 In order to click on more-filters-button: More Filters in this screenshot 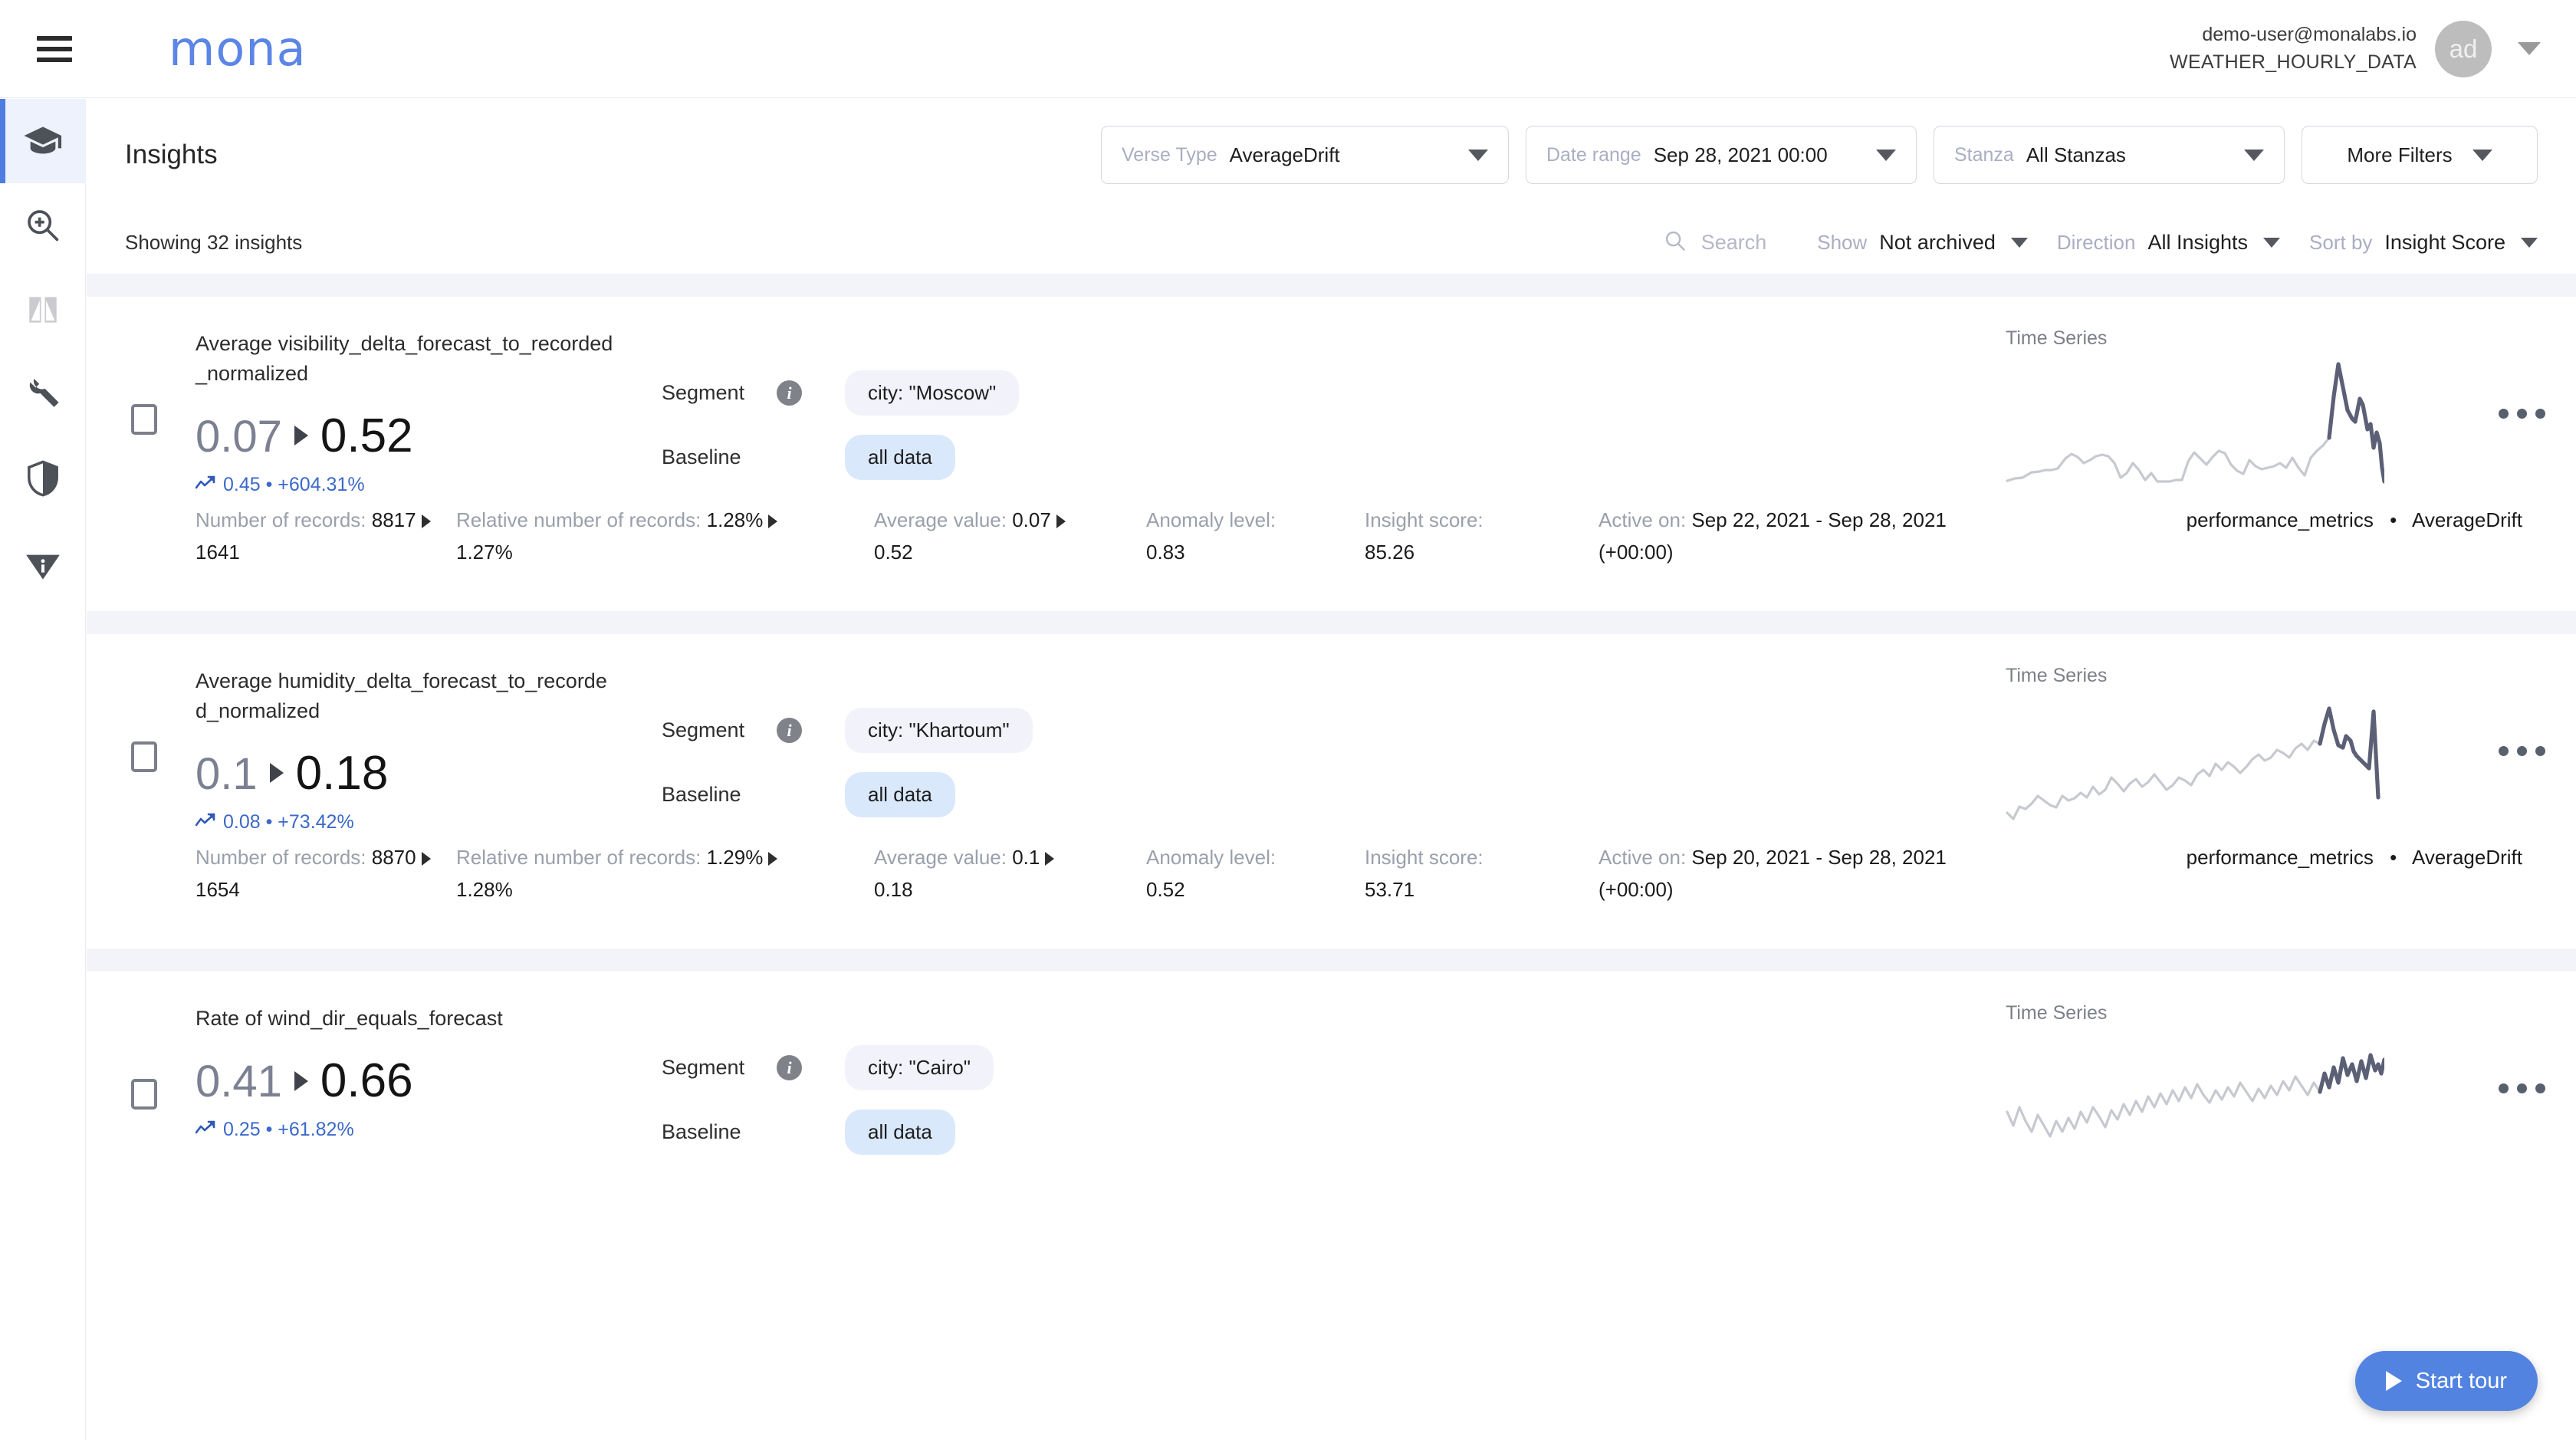, I will do `click(2420, 155)`.